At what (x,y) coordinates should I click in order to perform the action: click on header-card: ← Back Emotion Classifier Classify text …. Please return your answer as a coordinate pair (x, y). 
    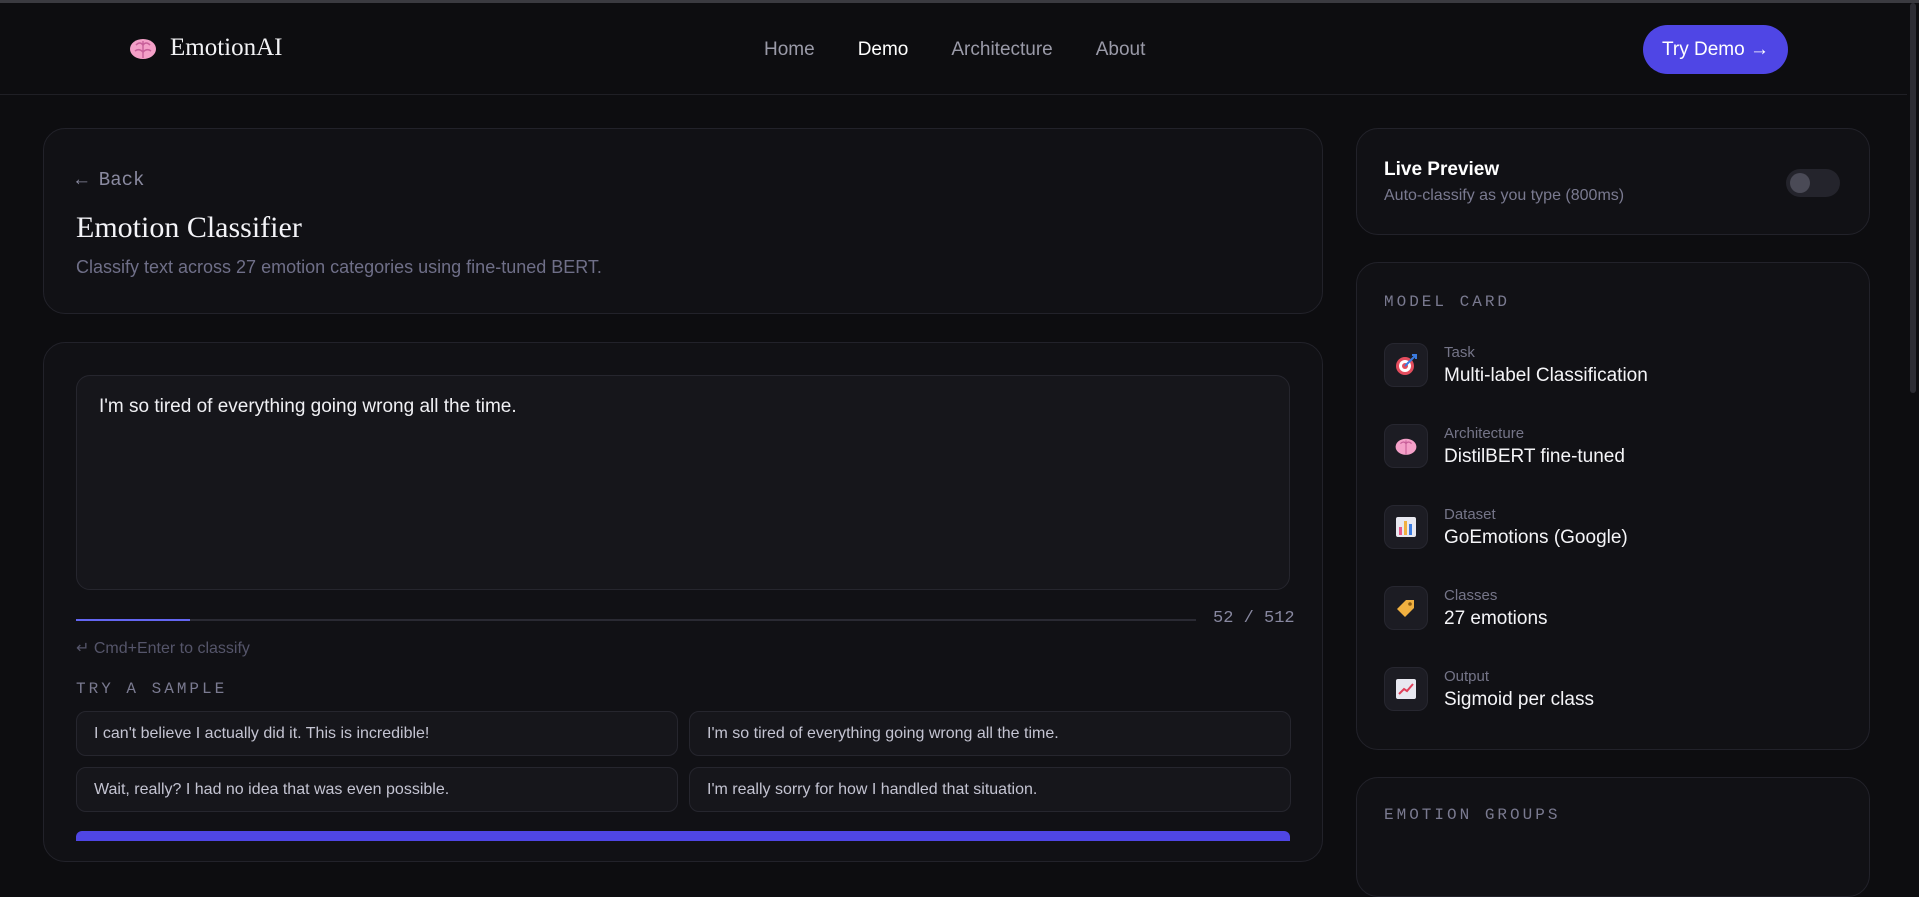
    Looking at the image, I should click on (683, 221).